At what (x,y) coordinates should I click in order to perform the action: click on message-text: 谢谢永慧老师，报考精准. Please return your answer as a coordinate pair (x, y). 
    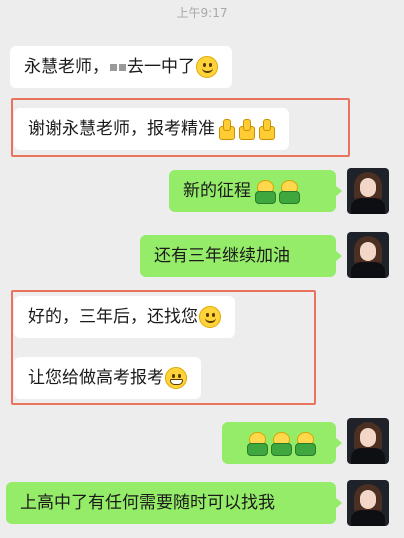
    Looking at the image, I should click on (121, 129).